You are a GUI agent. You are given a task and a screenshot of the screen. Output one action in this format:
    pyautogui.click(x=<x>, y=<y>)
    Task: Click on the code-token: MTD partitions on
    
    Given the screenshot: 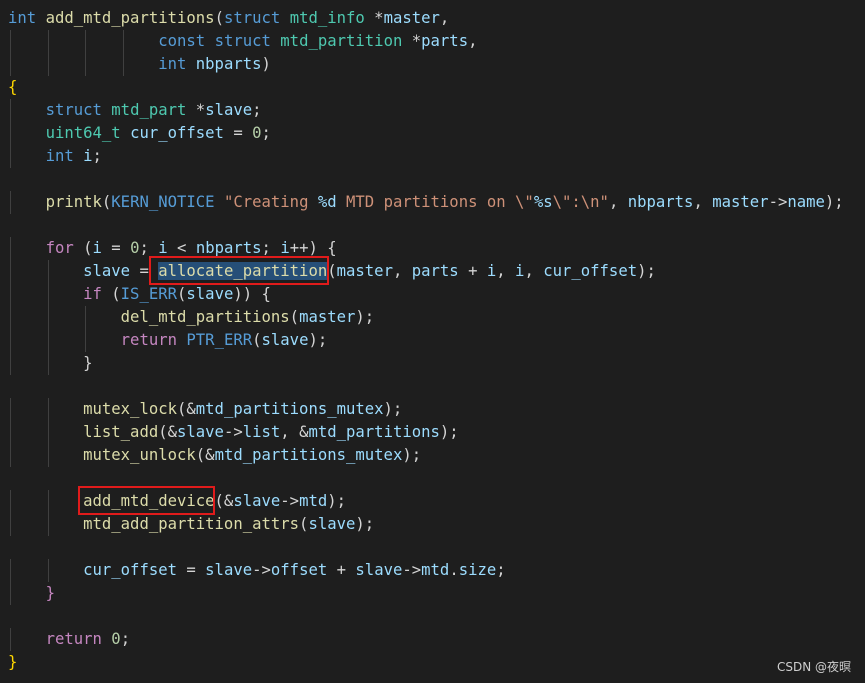 What is the action you would take?
    pyautogui.click(x=426, y=202)
    